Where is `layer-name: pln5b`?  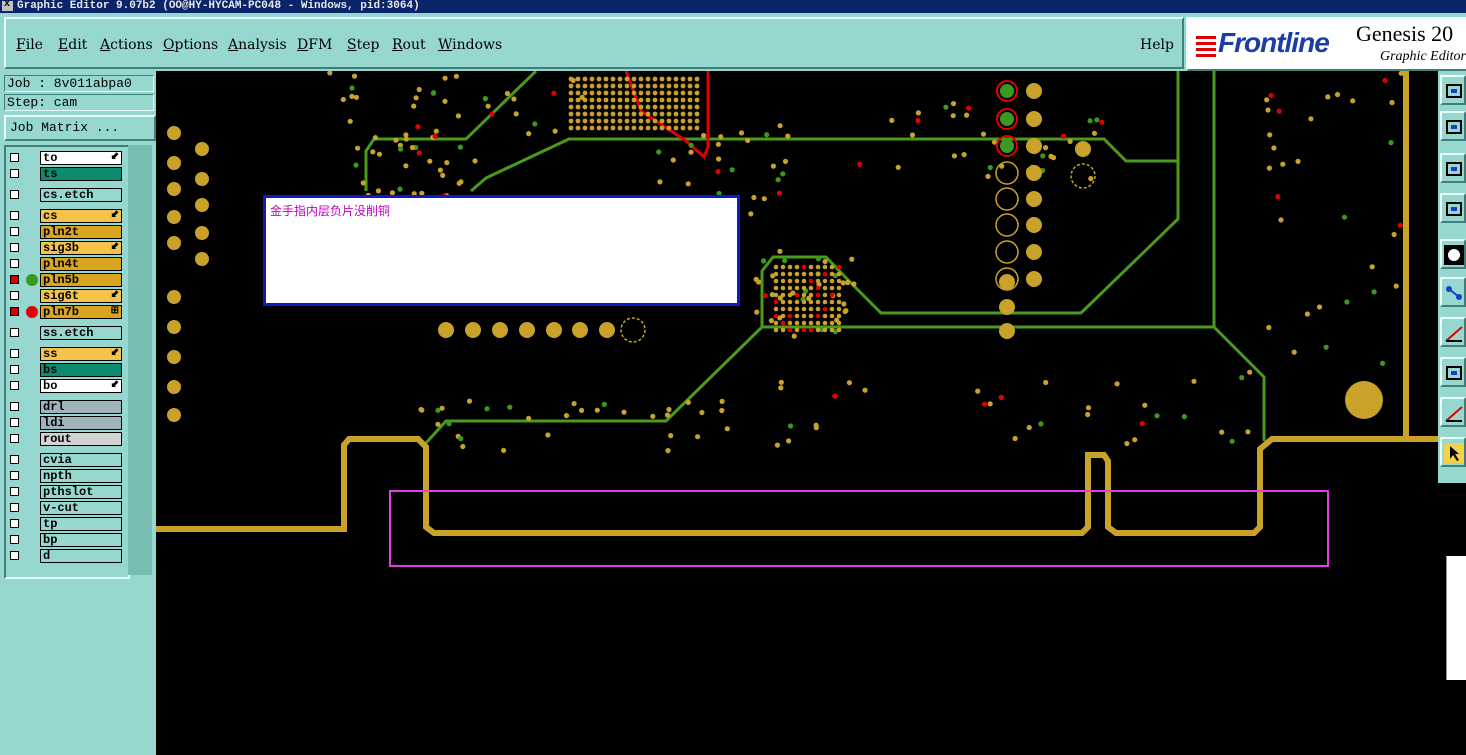
layer-name: pln5b is located at coordinates (81, 280).